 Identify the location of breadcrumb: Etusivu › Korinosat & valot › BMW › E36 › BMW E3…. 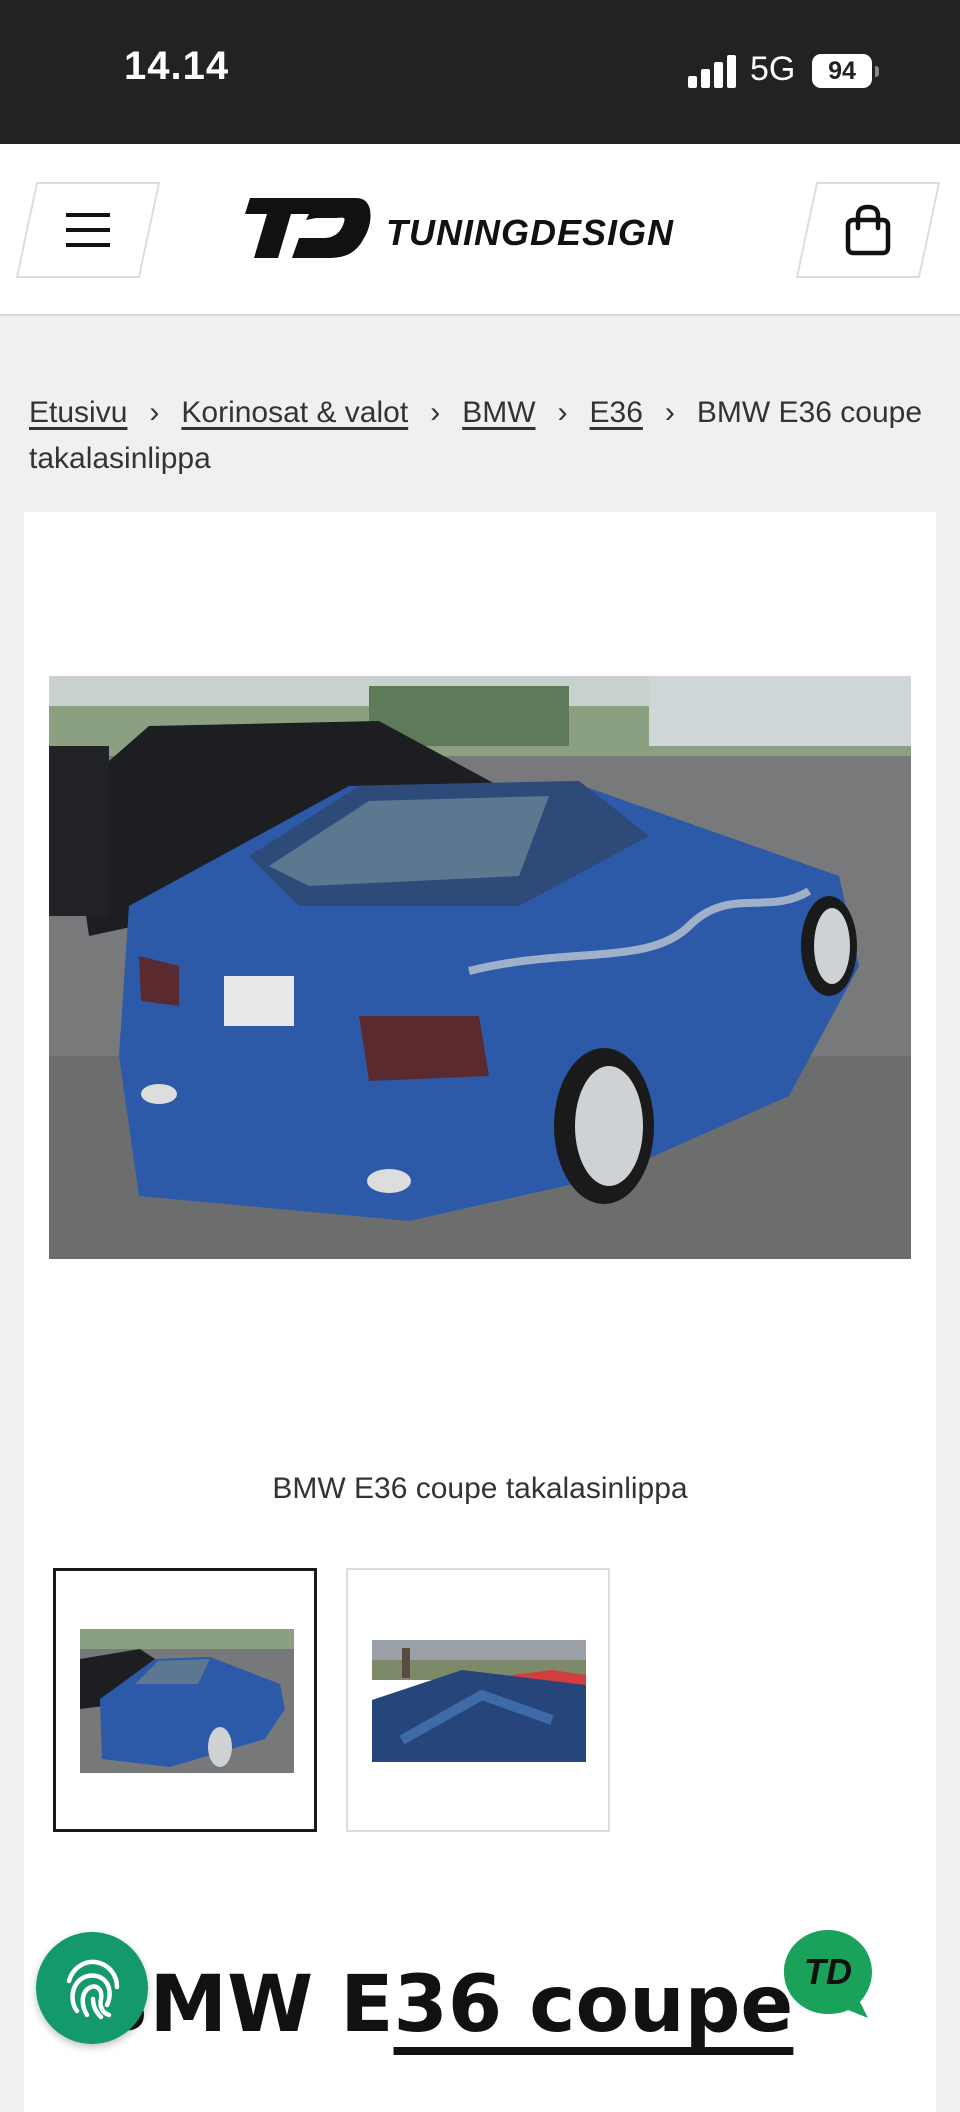
(479, 436).